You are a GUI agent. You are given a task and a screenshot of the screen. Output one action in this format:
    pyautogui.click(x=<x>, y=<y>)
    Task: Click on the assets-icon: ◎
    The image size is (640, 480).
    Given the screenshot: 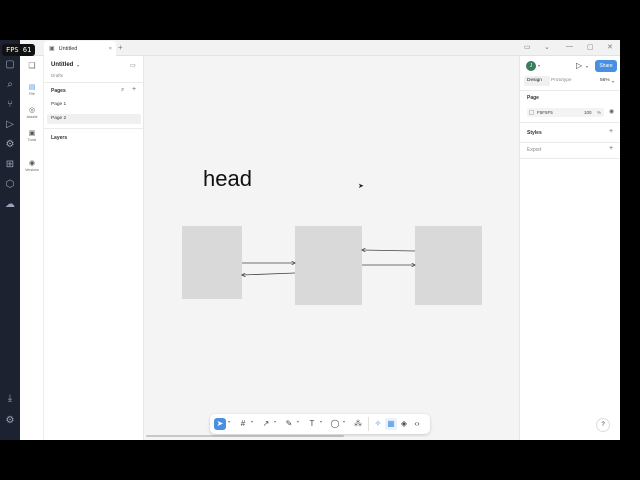 What is the action you would take?
    pyautogui.click(x=32, y=110)
    